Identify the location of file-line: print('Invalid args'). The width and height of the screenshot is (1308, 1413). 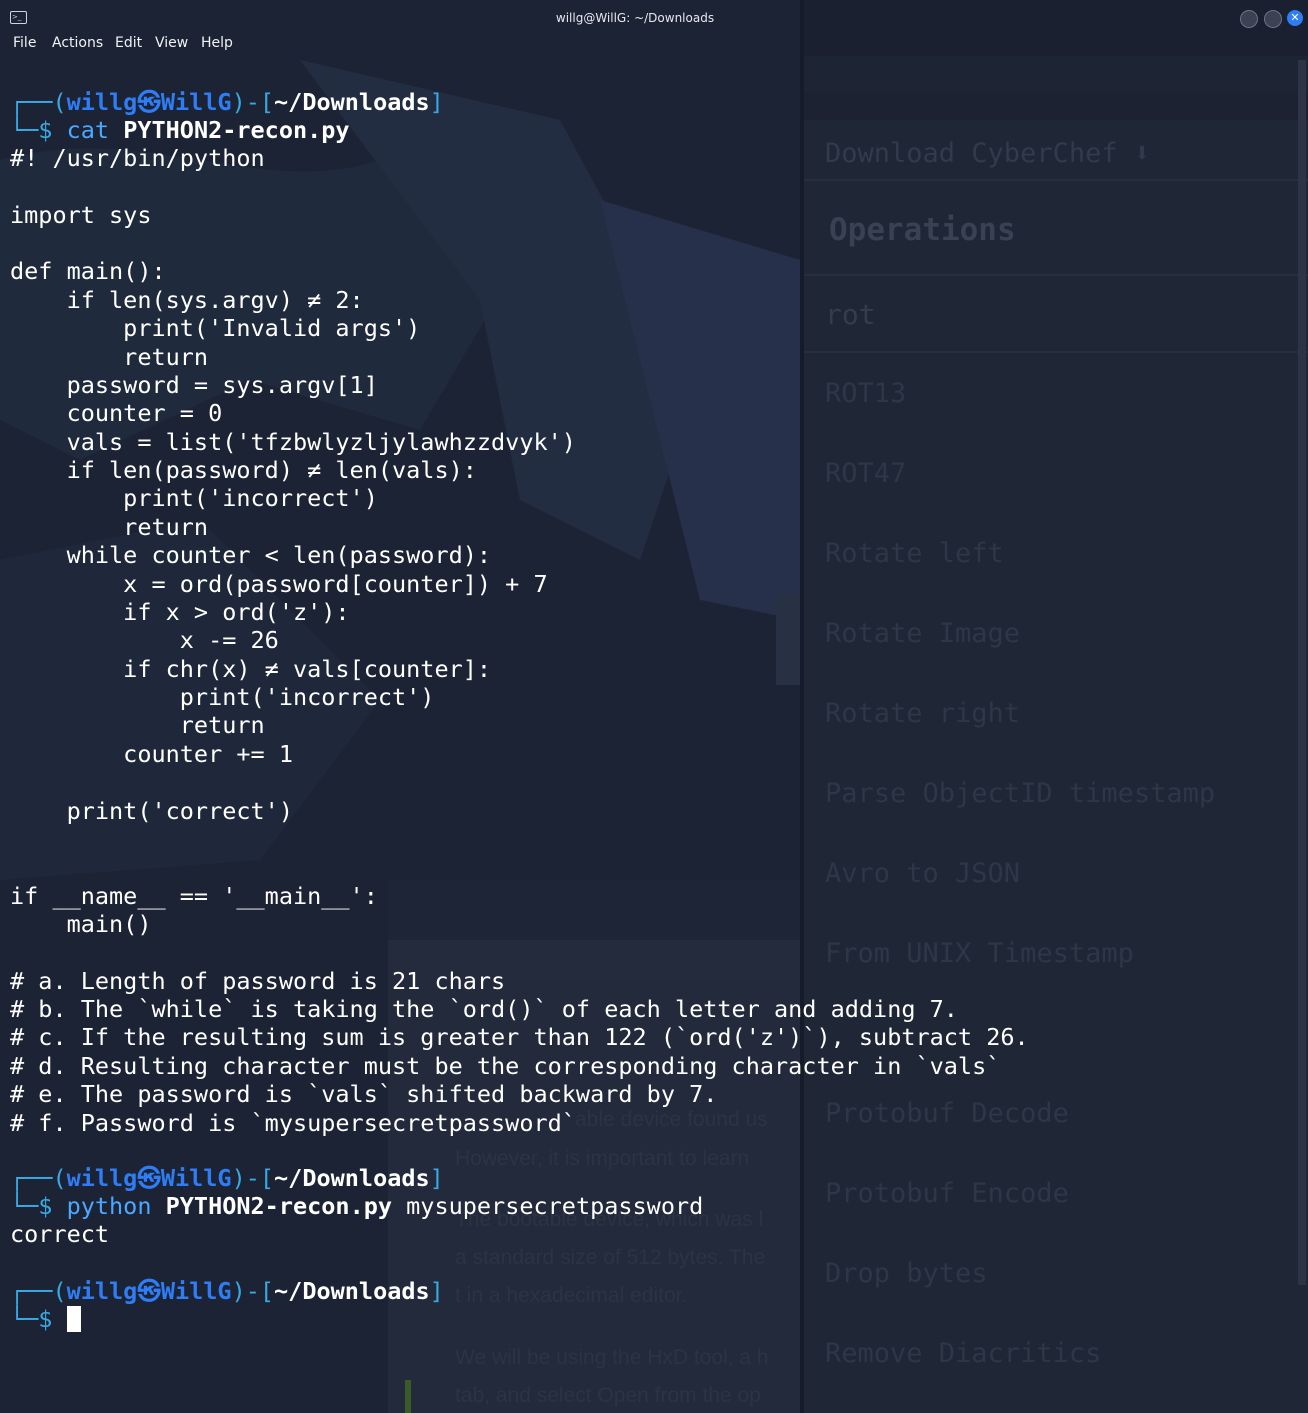
(215, 328).